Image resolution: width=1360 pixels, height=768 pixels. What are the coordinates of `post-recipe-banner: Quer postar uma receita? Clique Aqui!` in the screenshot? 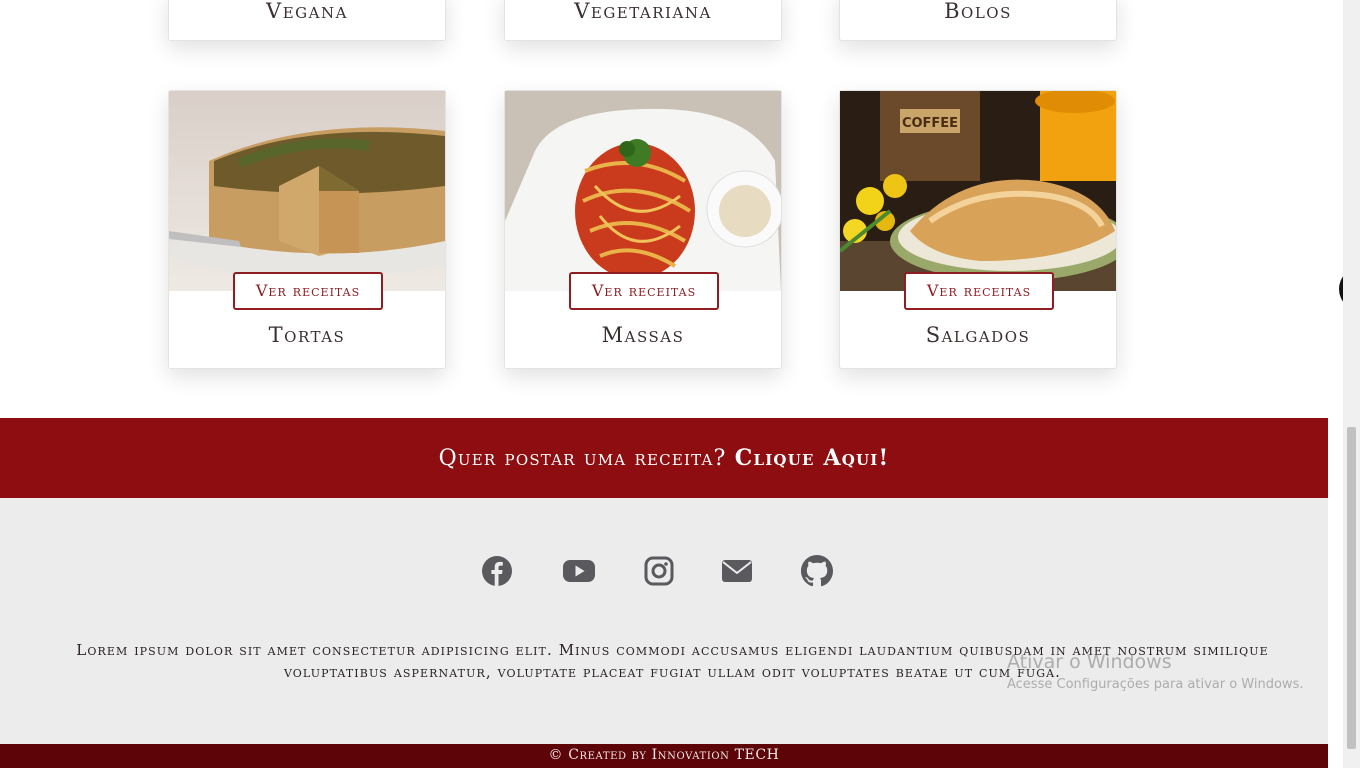 It's located at (664, 458).